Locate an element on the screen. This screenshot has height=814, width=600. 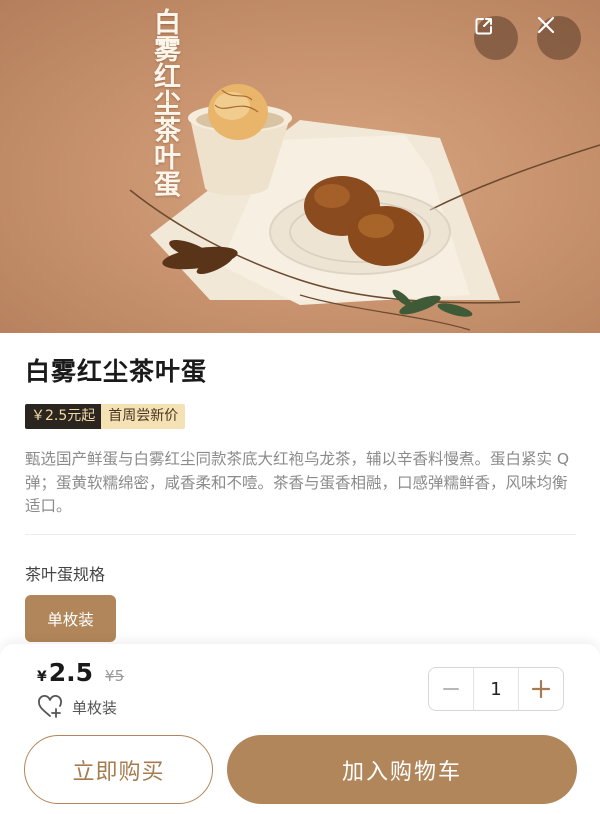
hero-overlay-title: 白雾红尘茶叶蛋 is located at coordinates (164, 102).